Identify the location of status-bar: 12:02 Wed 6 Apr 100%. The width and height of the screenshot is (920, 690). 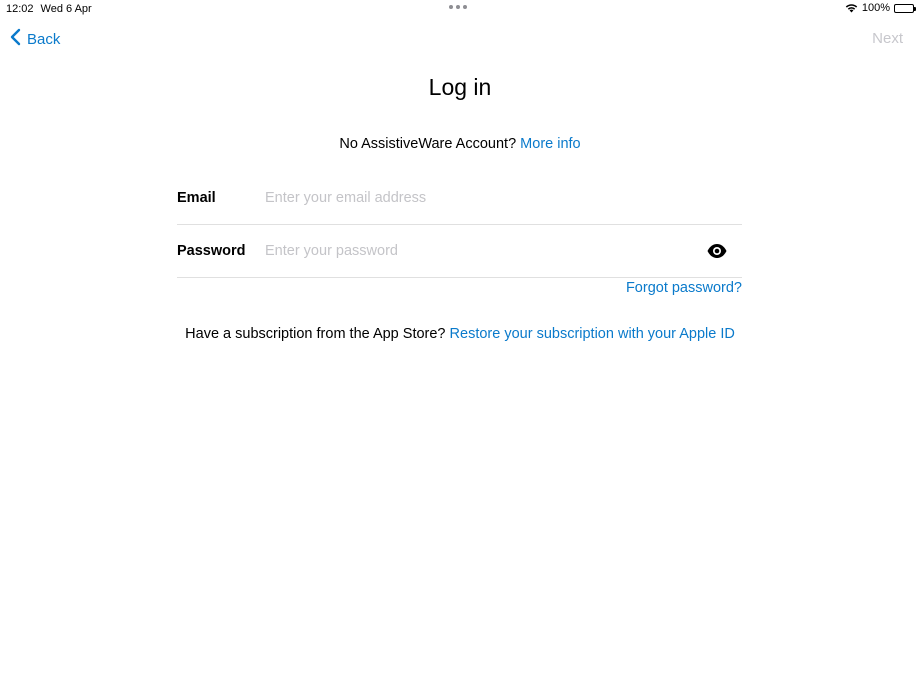
(460, 9).